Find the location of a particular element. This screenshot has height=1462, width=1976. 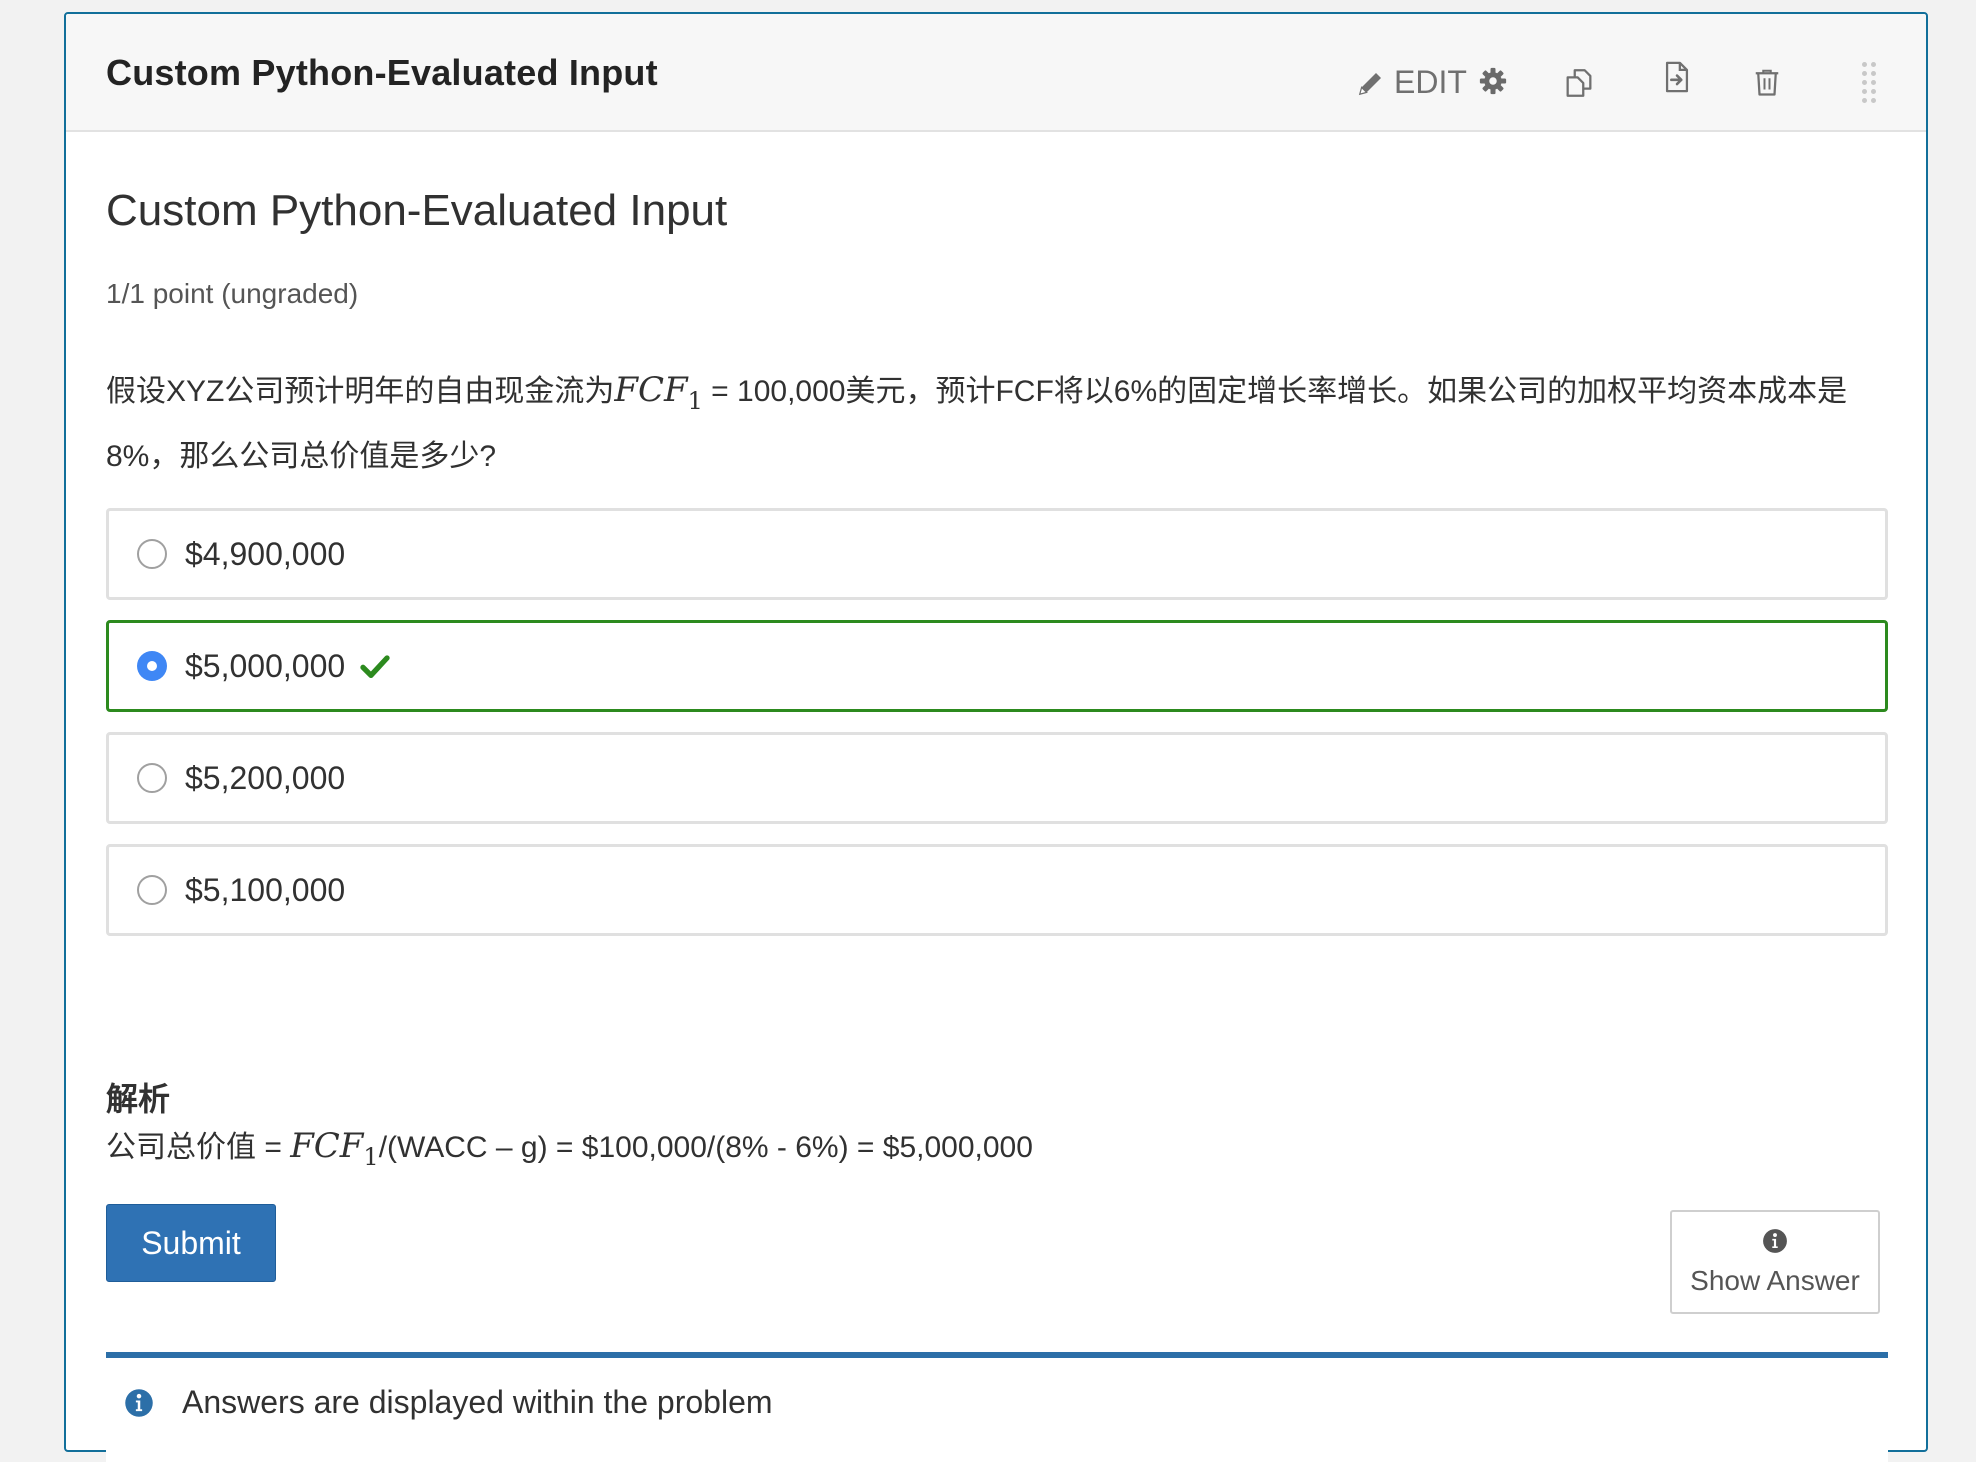

gear-icon is located at coordinates (1493, 81).